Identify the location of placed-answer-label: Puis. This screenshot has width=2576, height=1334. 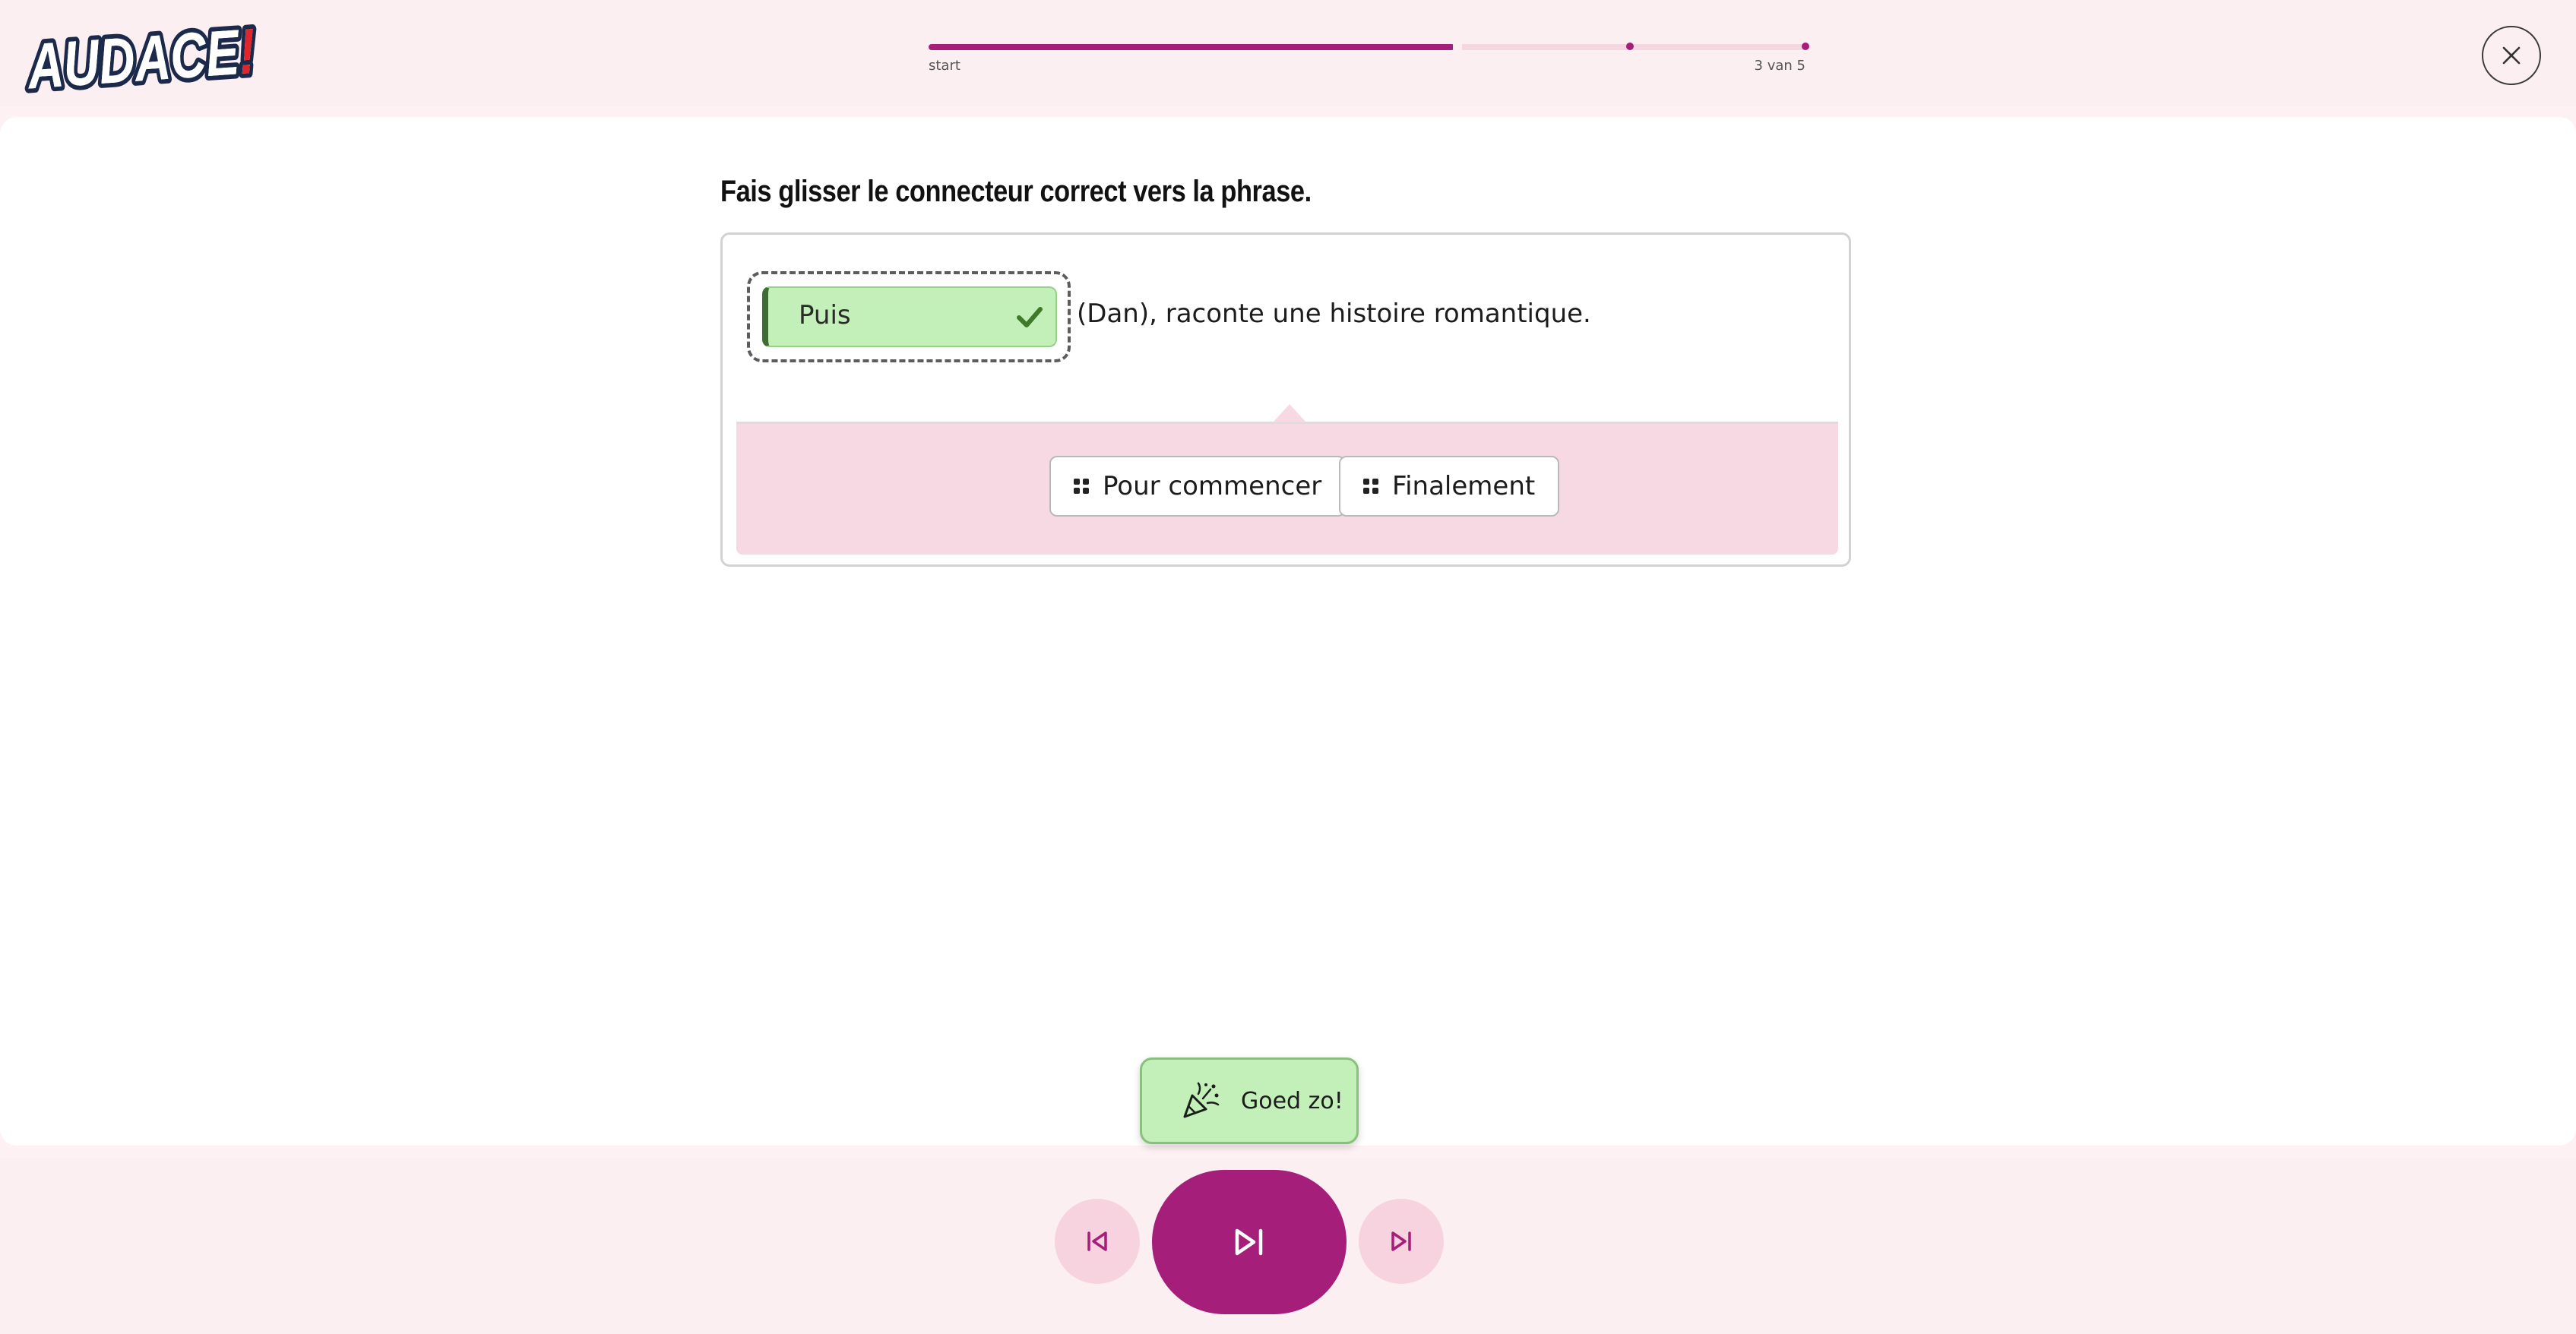
(825, 315).